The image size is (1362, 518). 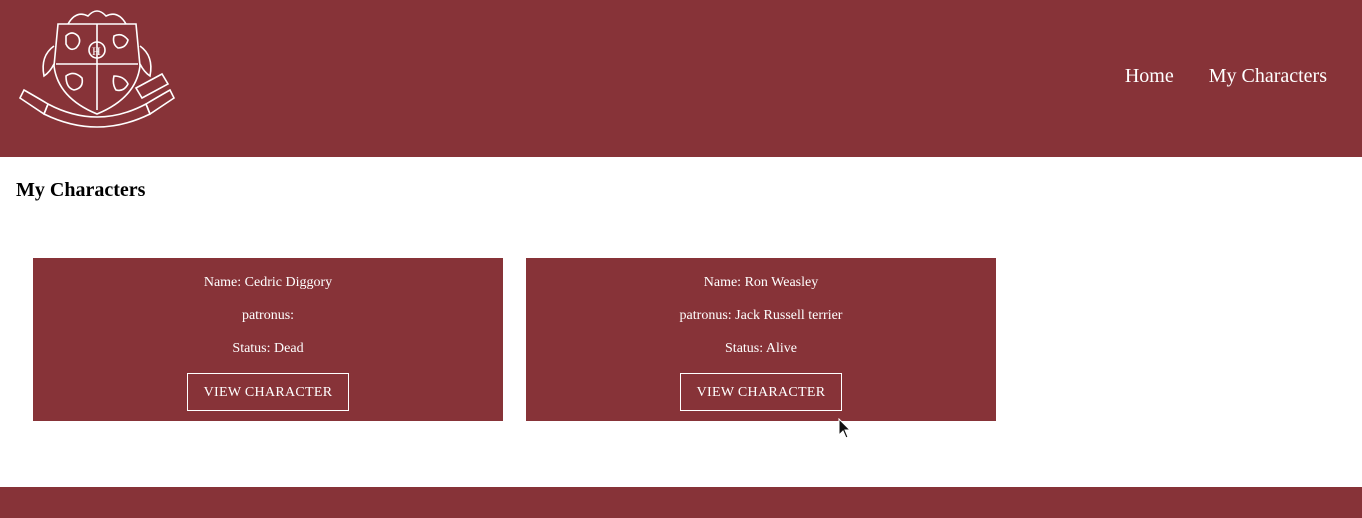 What do you see at coordinates (268, 282) in the screenshot?
I see `character-name: Name: Cedric Diggory` at bounding box center [268, 282].